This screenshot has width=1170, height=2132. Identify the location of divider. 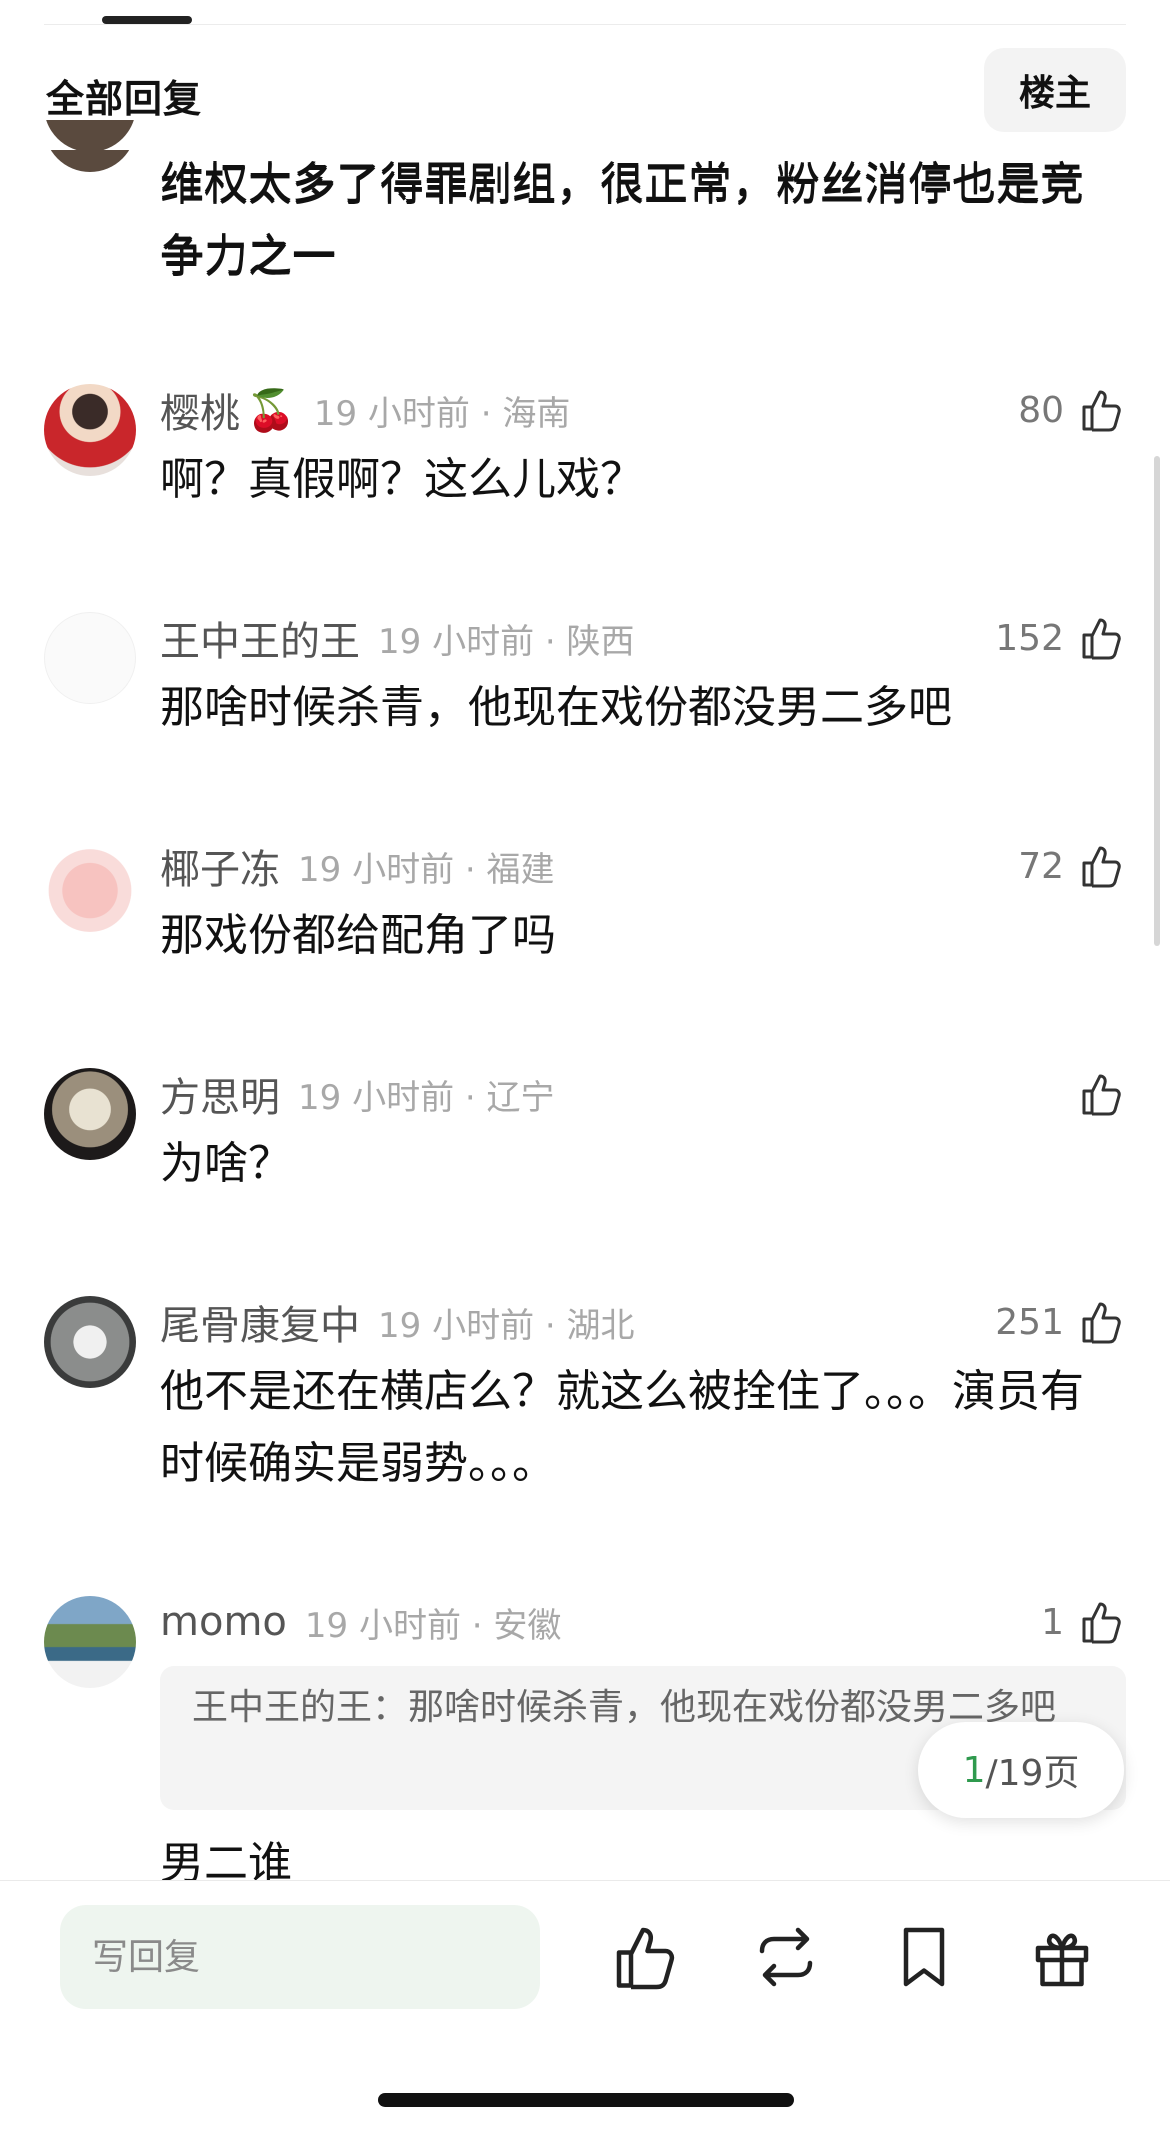
(585, 24).